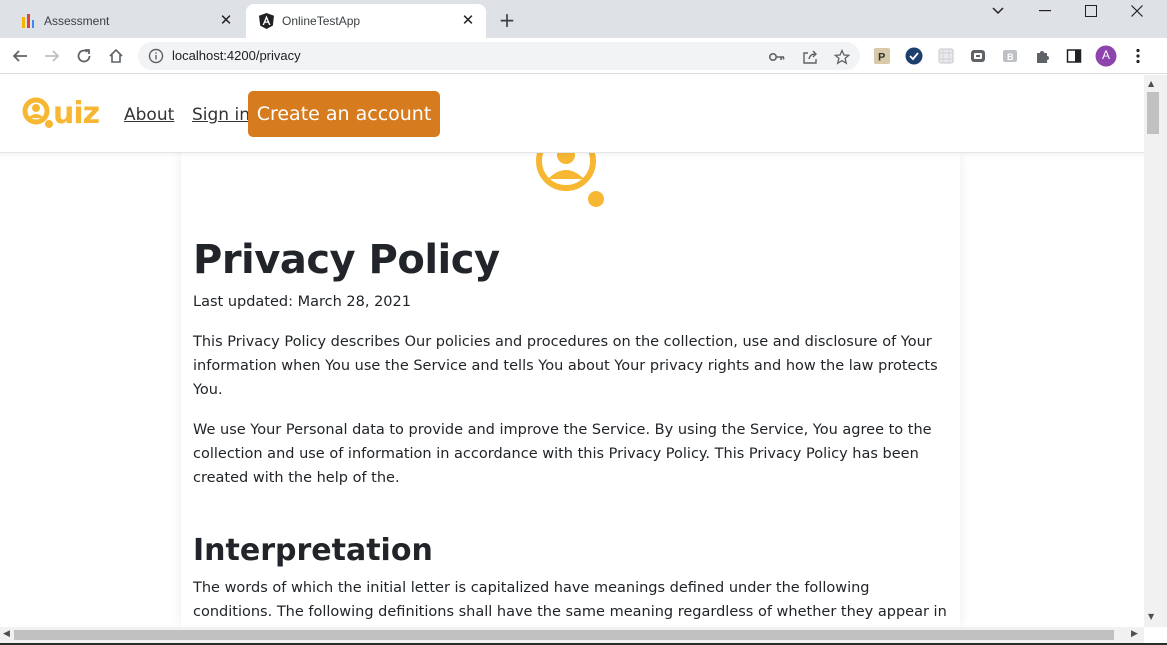  Describe the element at coordinates (344, 114) in the screenshot. I see `create-account-button: Create an account` at that location.